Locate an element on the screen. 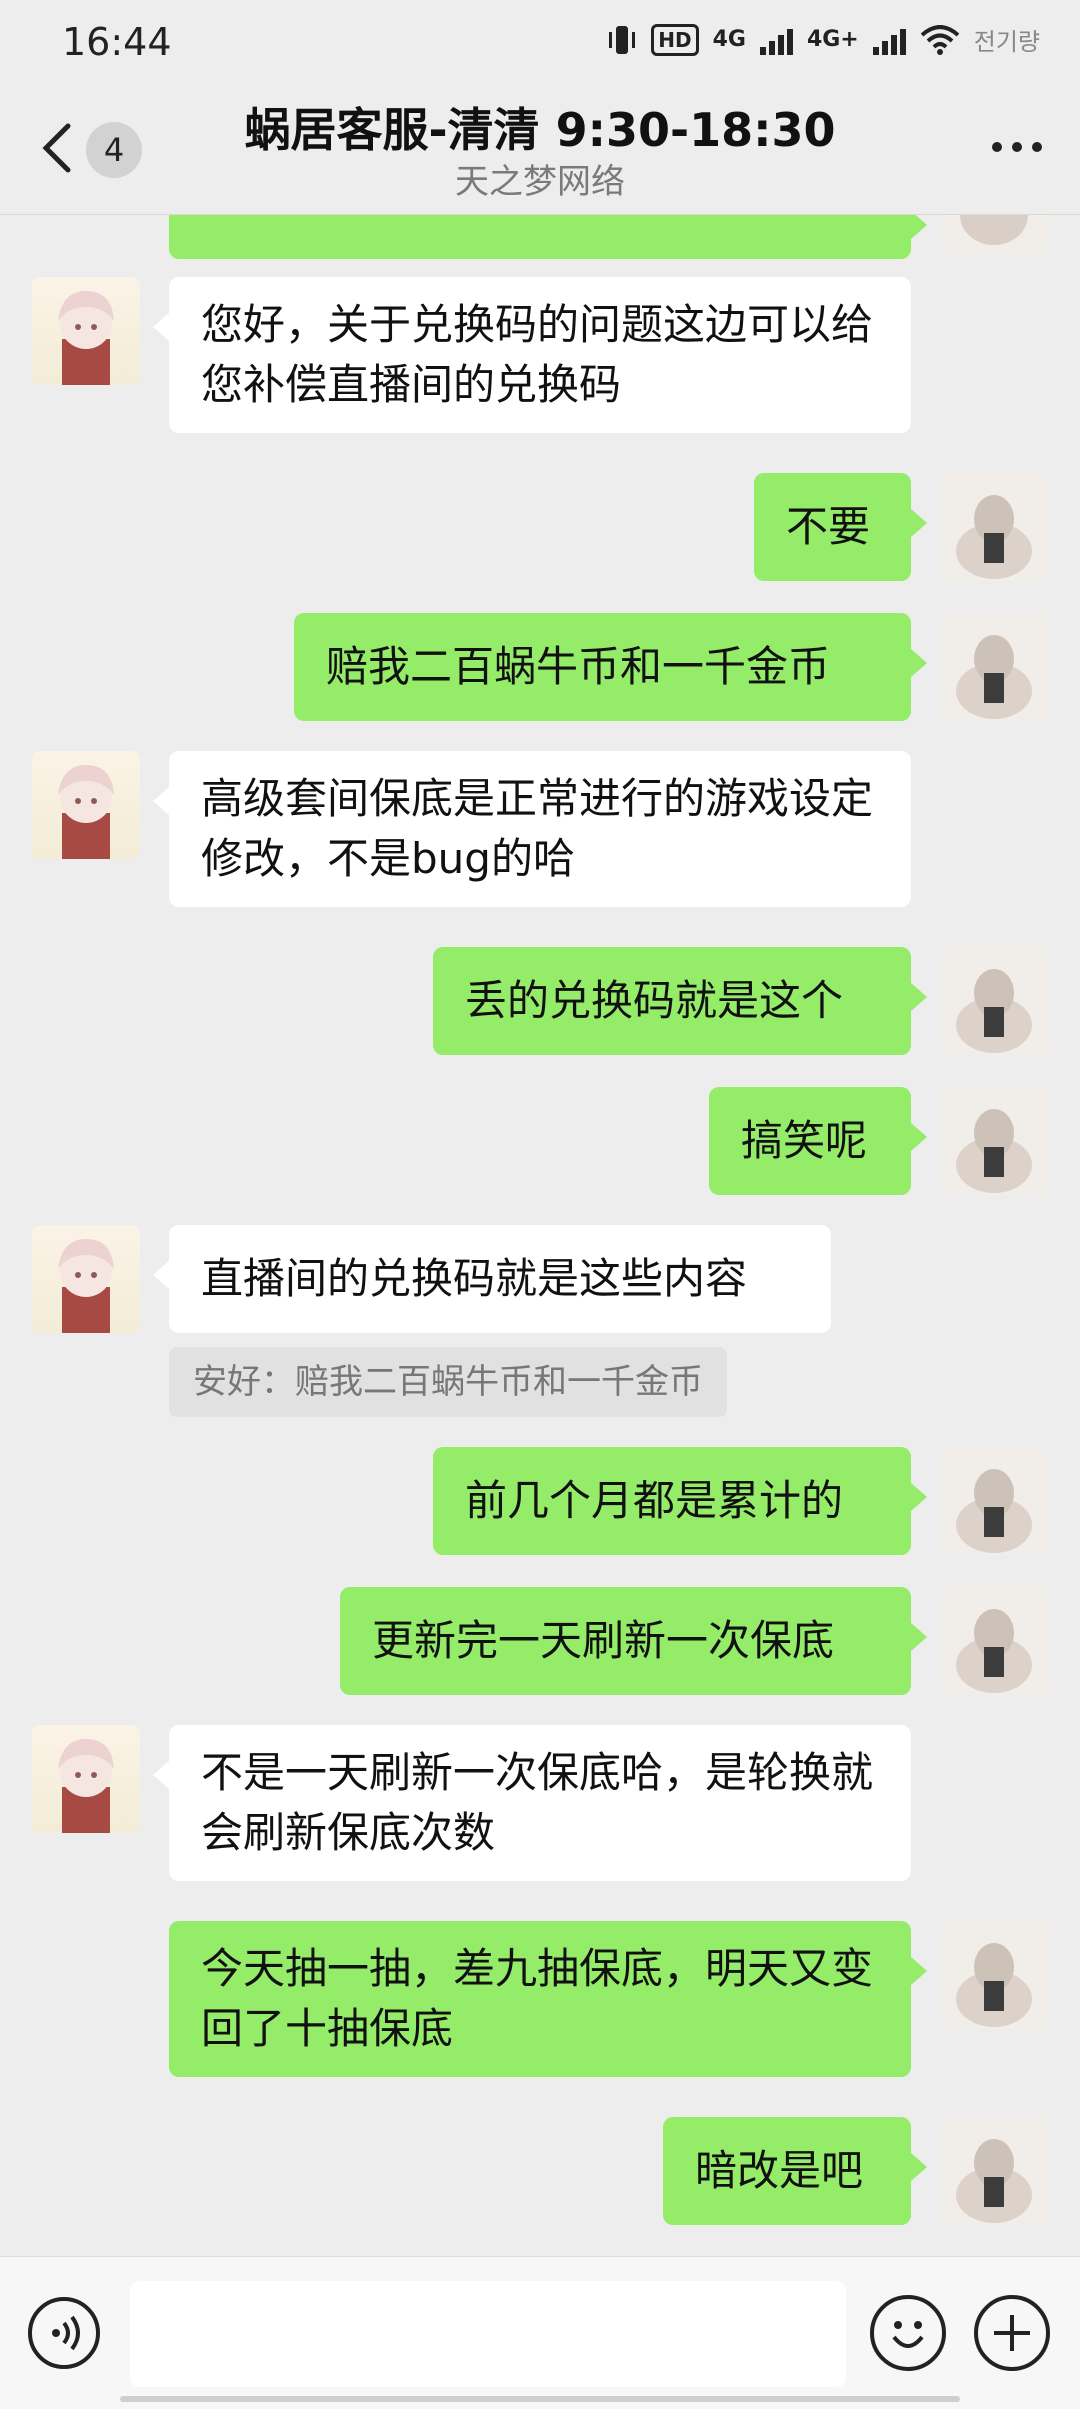 This screenshot has height=2409, width=1080. quoted-text: 安好：赔我二百蜗牛币和一千金币 is located at coordinates (448, 1382).